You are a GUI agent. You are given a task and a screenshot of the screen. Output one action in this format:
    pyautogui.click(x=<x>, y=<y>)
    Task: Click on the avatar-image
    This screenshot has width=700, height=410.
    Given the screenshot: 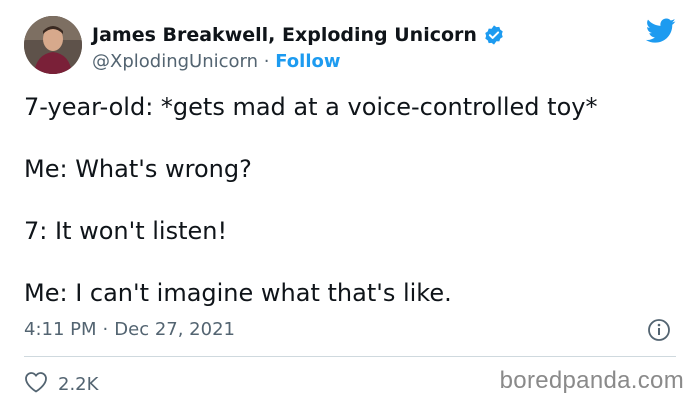 What is the action you would take?
    pyautogui.click(x=53, y=45)
    